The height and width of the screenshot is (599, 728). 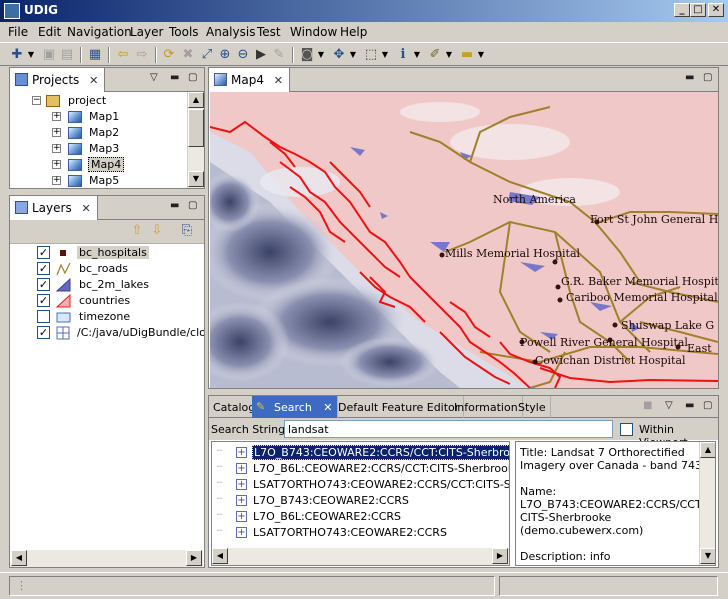 I want to click on stop-icon: ✖, so click(x=188, y=55).